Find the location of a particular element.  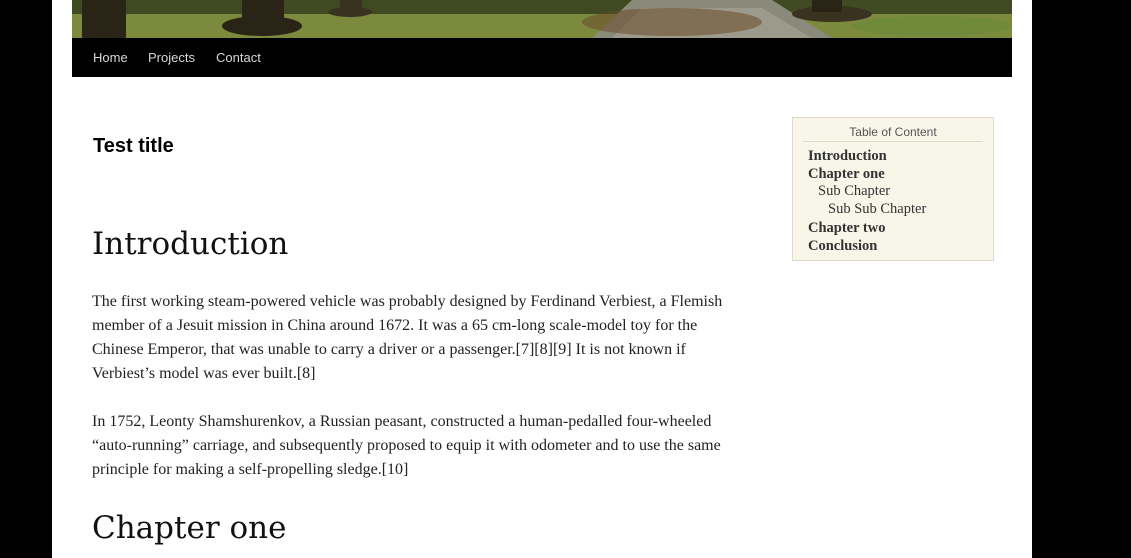

toc-item-conclusion: Conclusion is located at coordinates (842, 246).